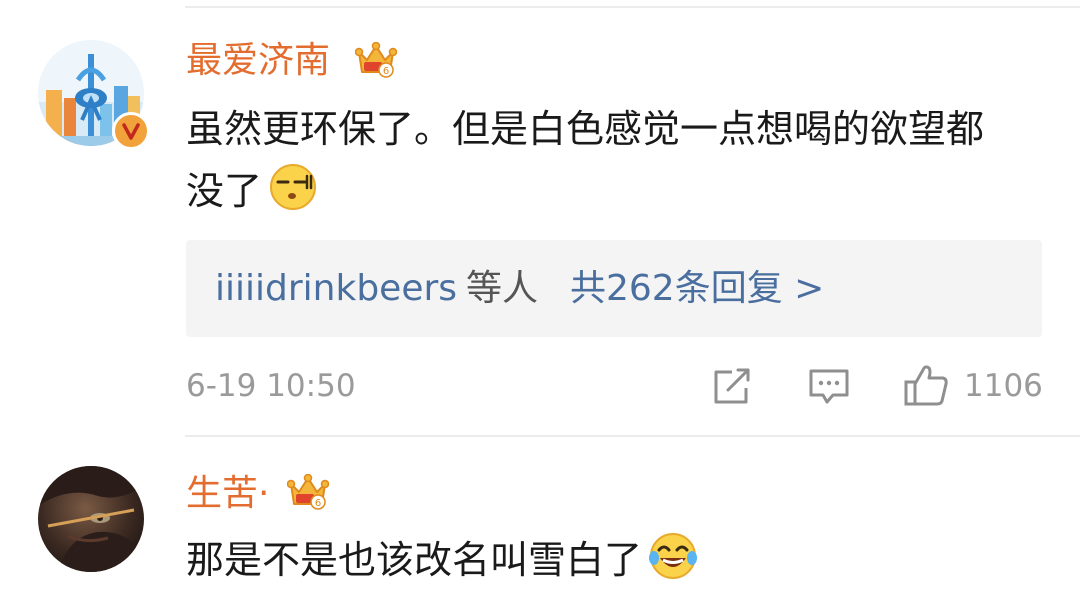 This screenshot has height=605, width=1080. I want to click on reply-count-link: 共262条回复 >, so click(697, 289).